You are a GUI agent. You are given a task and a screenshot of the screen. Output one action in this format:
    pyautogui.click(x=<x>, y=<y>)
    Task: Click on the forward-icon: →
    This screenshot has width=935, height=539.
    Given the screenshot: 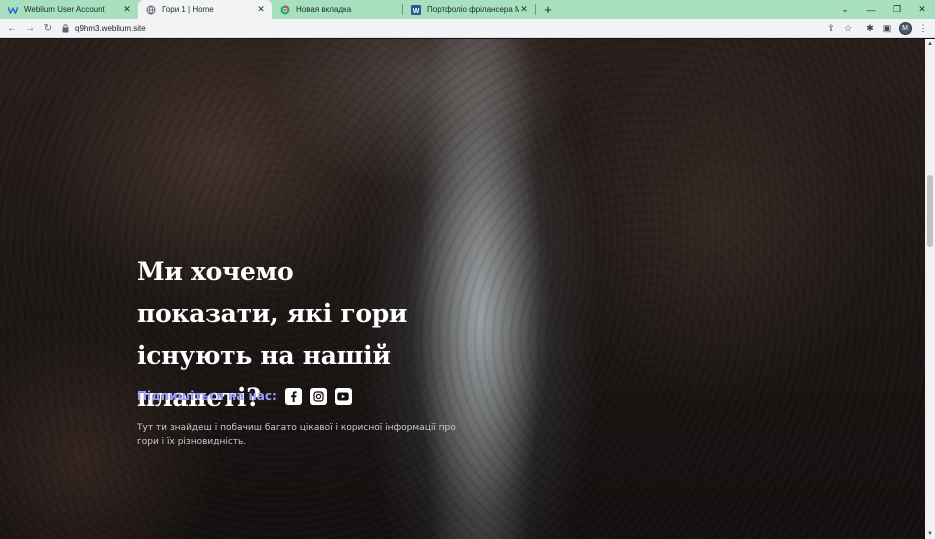 What is the action you would take?
    pyautogui.click(x=30, y=28)
    